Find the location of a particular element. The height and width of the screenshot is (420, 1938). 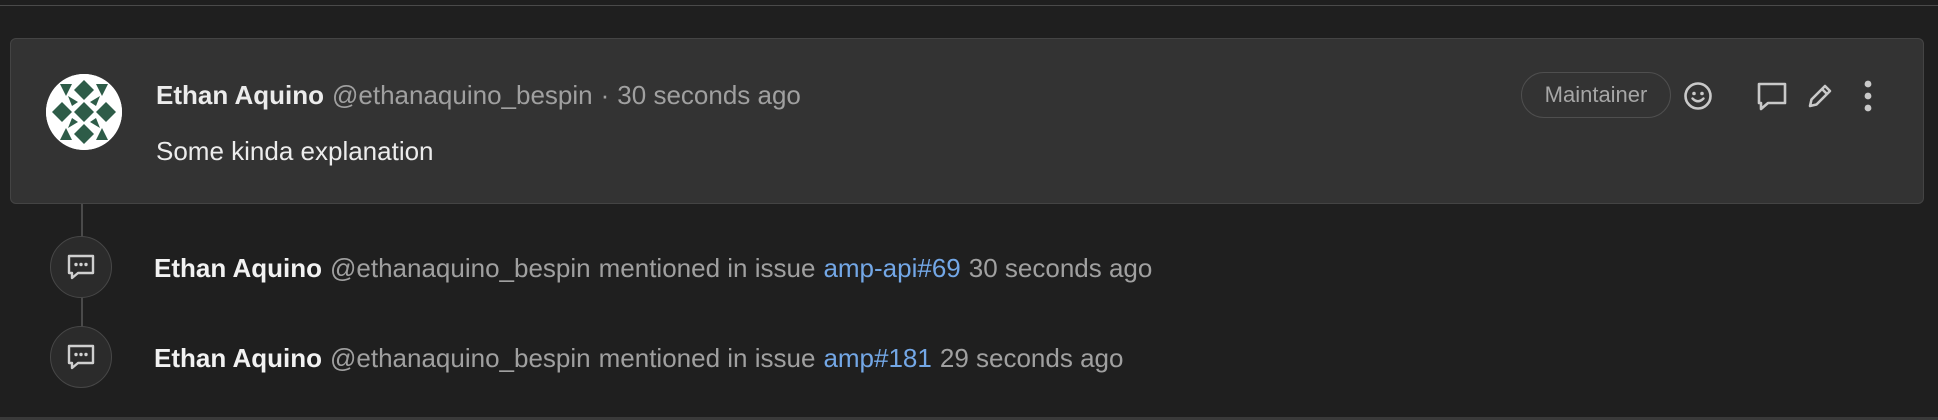

note-timestamp-link: 30 seconds ago is located at coordinates (709, 95).